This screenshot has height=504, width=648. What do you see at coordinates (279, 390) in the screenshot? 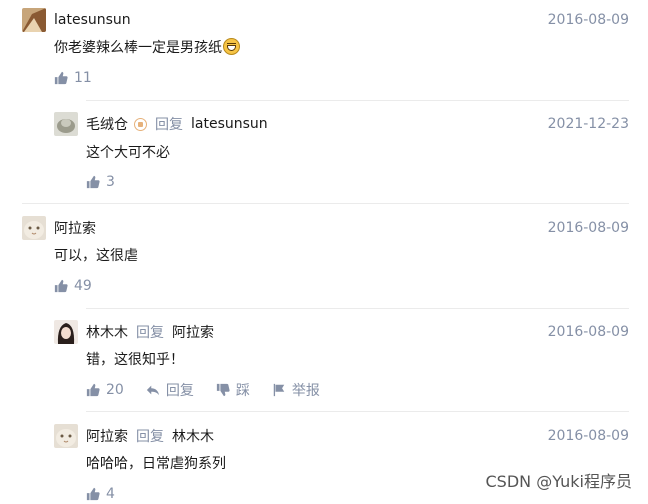
I see `flag-icon` at bounding box center [279, 390].